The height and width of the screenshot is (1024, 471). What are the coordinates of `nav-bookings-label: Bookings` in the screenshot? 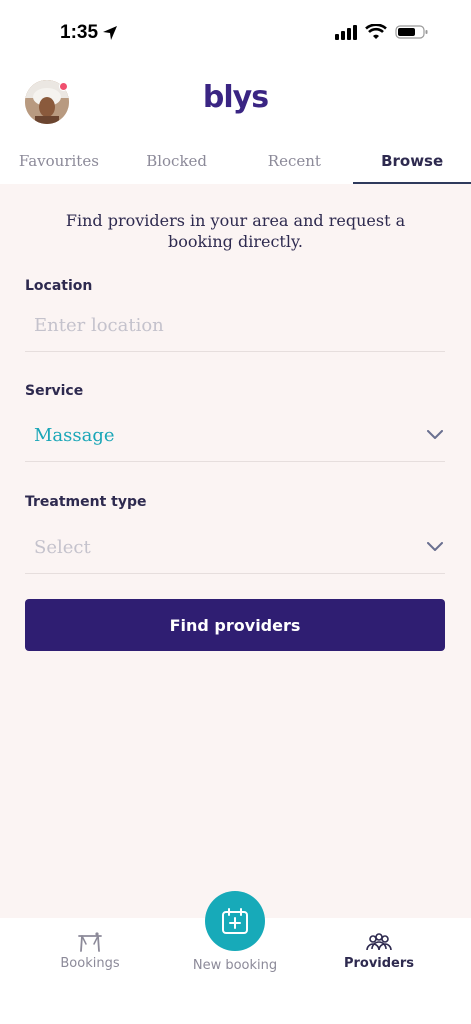 It's located at (90, 963).